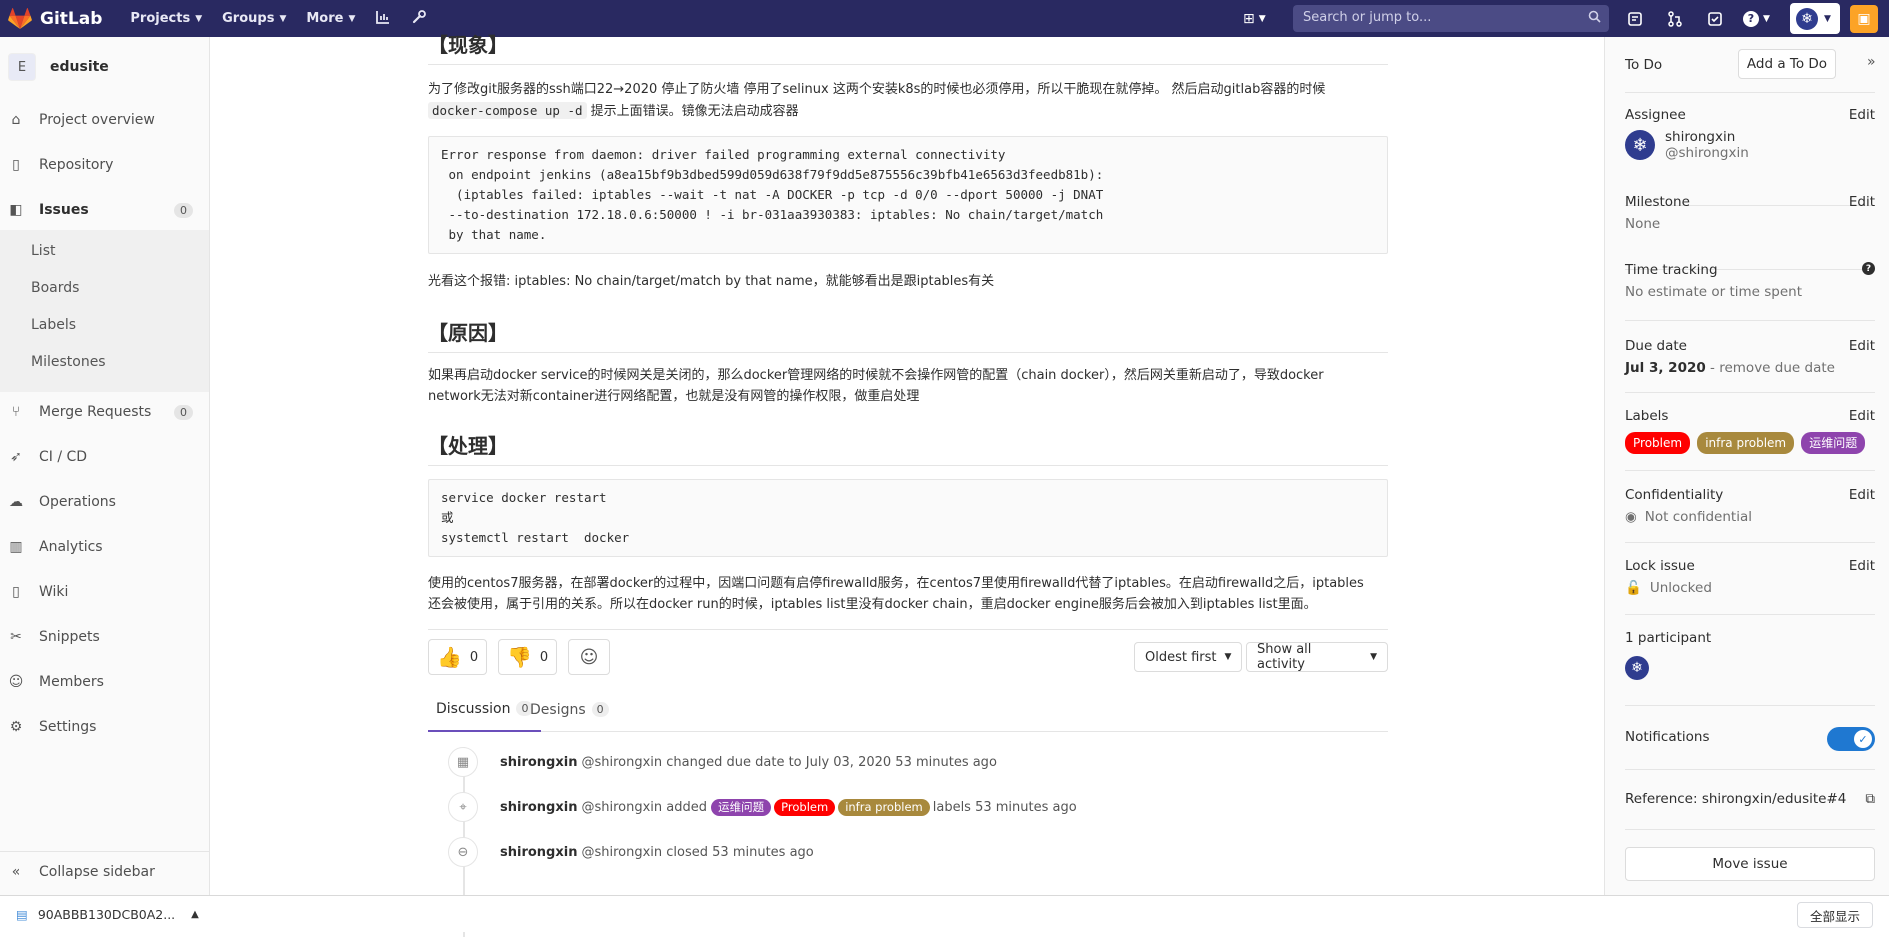 This screenshot has height=937, width=1889. What do you see at coordinates (1870, 799) in the screenshot?
I see `copy-icon: ⧉` at bounding box center [1870, 799].